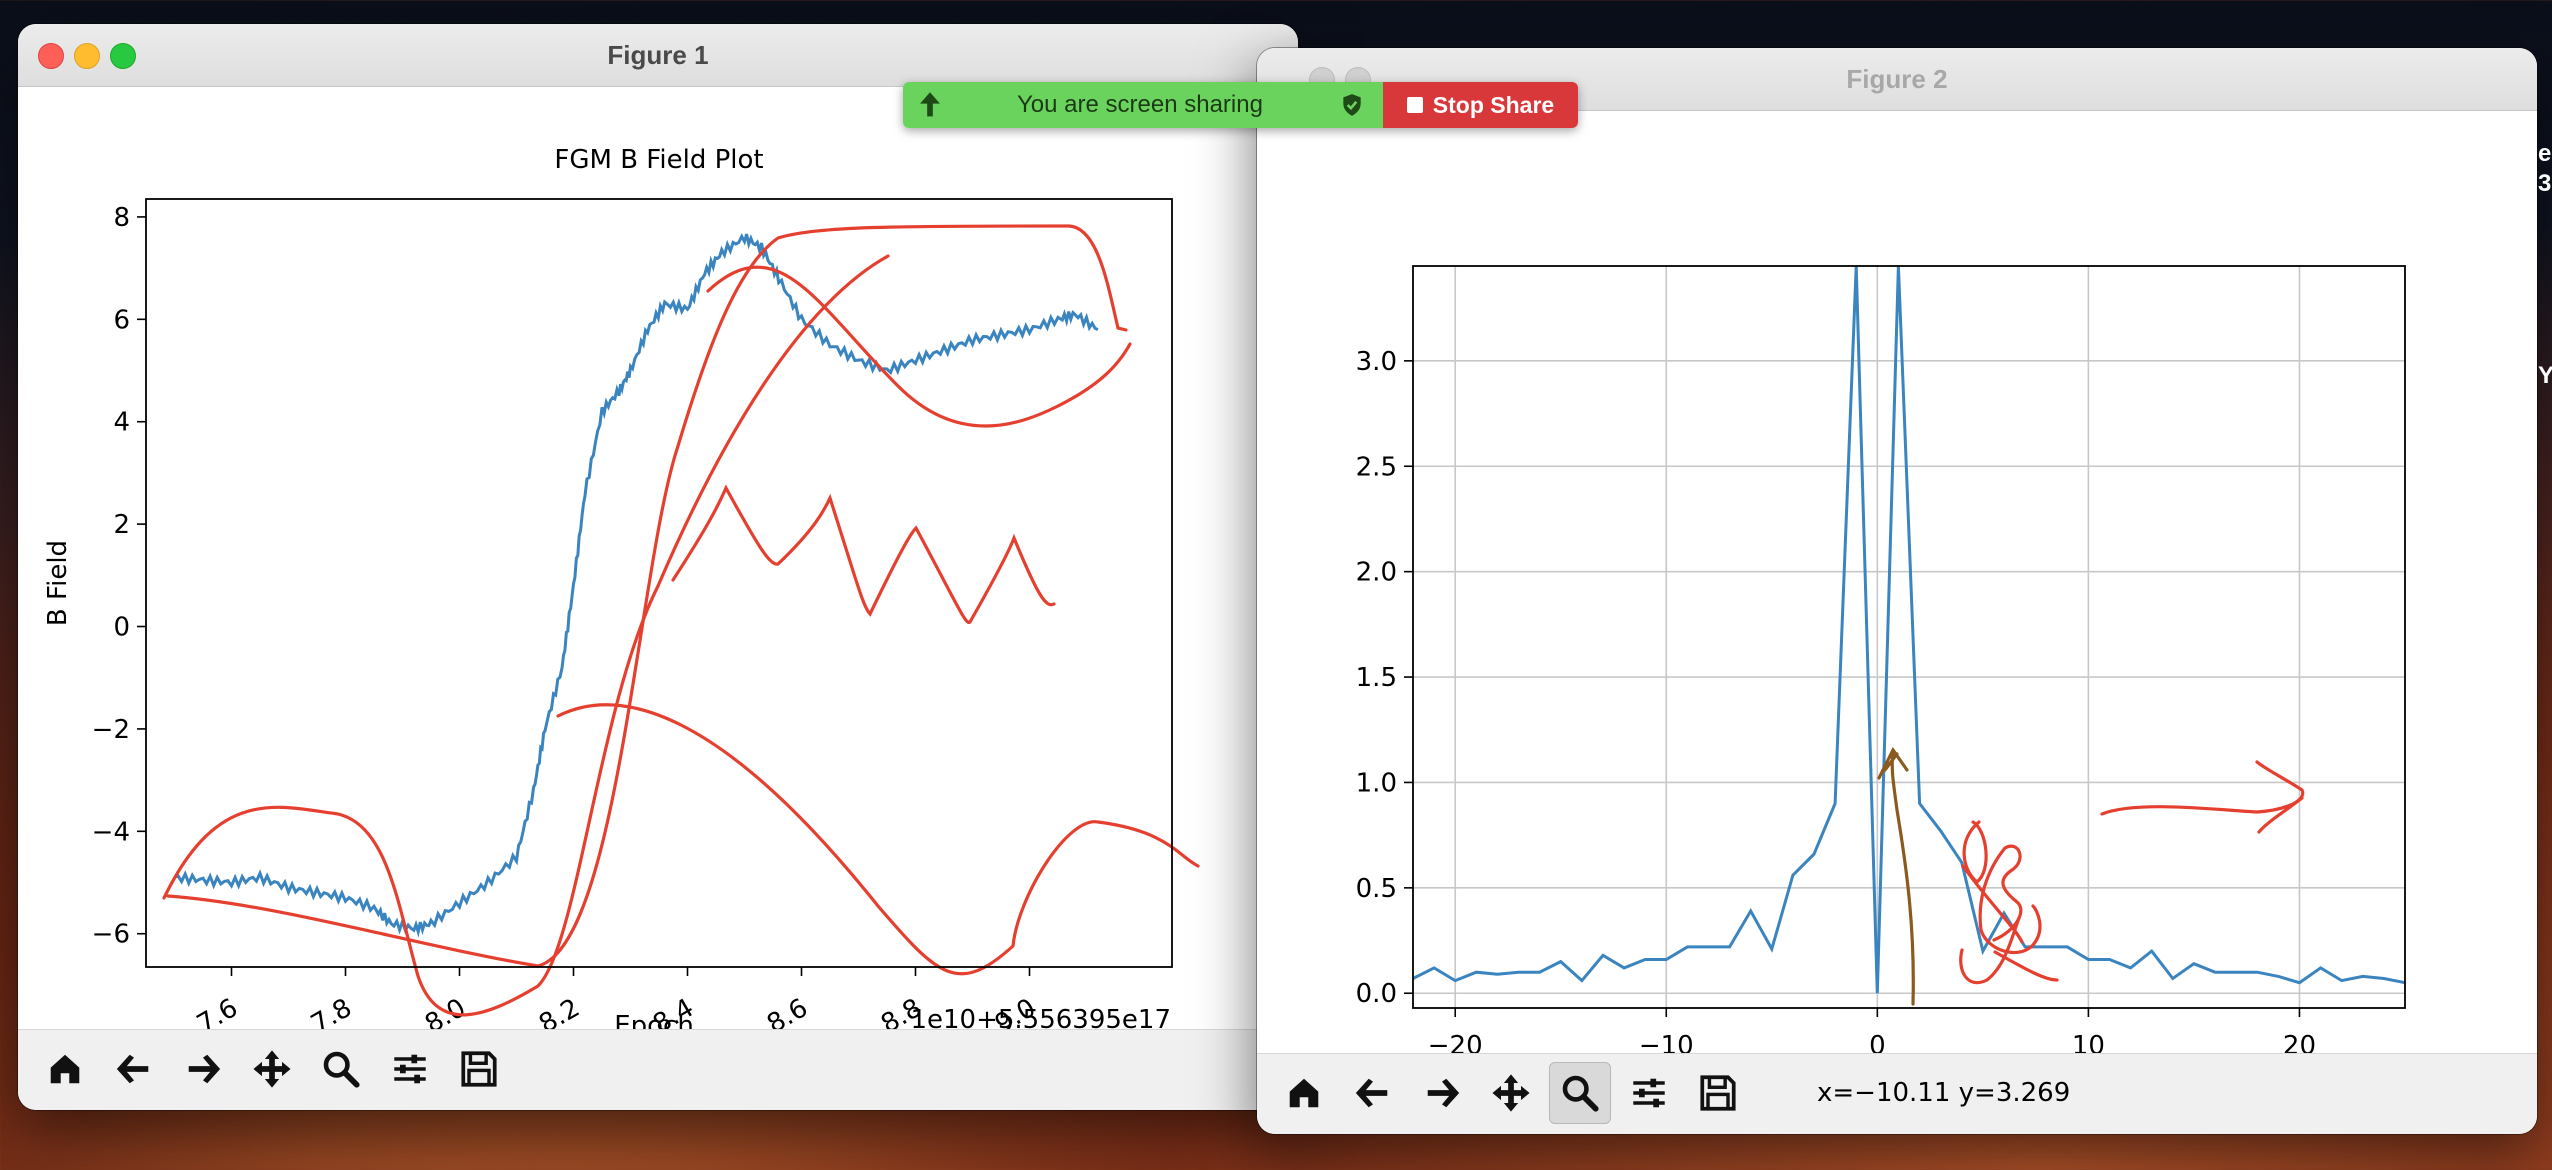  Describe the element at coordinates (121, 423) in the screenshot. I see `y-tick-label: 4` at that location.